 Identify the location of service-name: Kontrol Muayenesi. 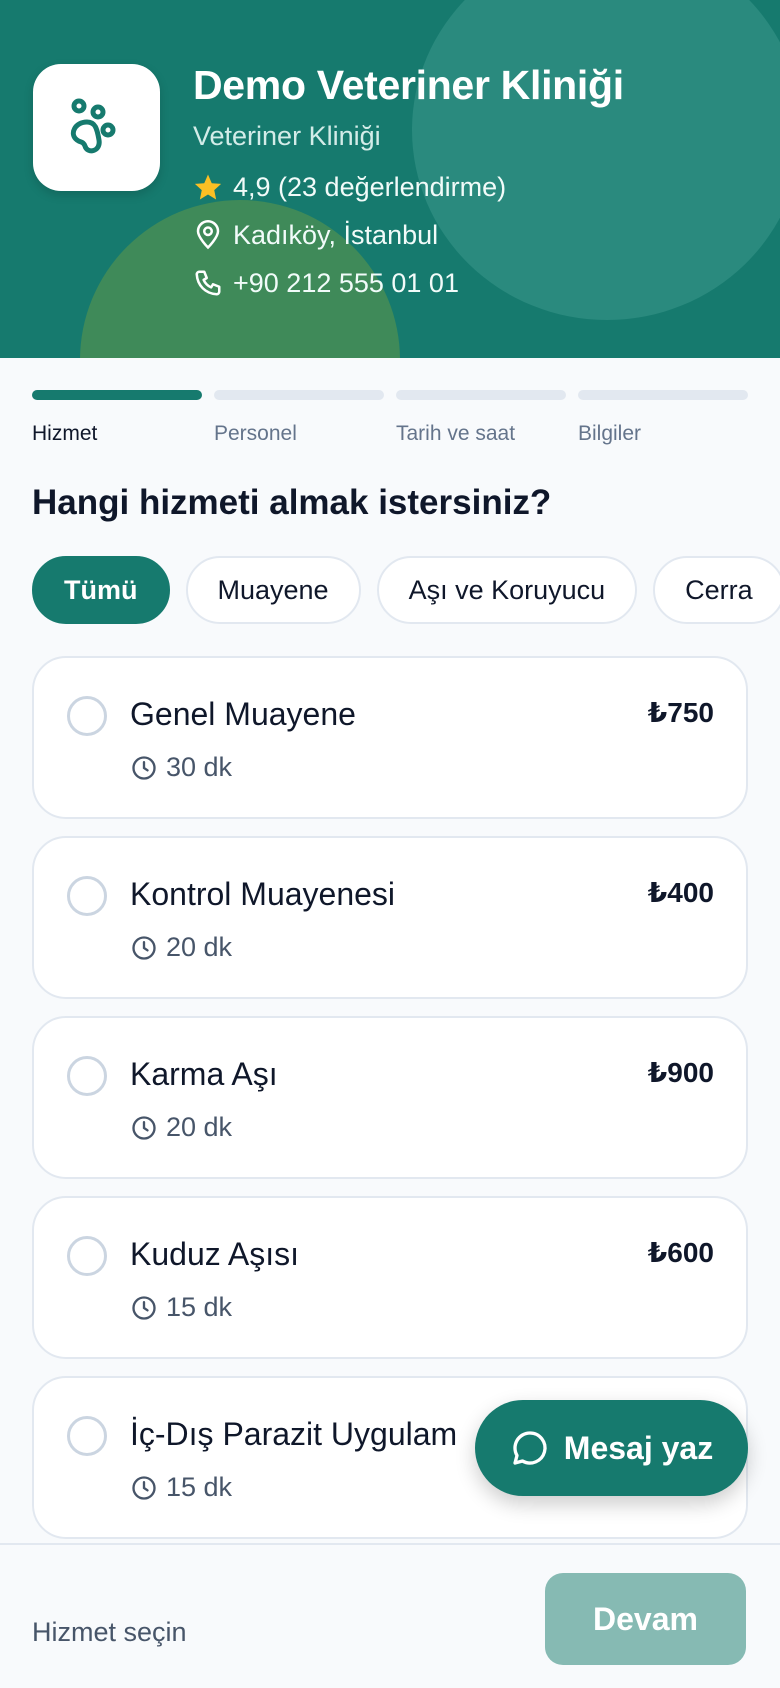
(263, 894).